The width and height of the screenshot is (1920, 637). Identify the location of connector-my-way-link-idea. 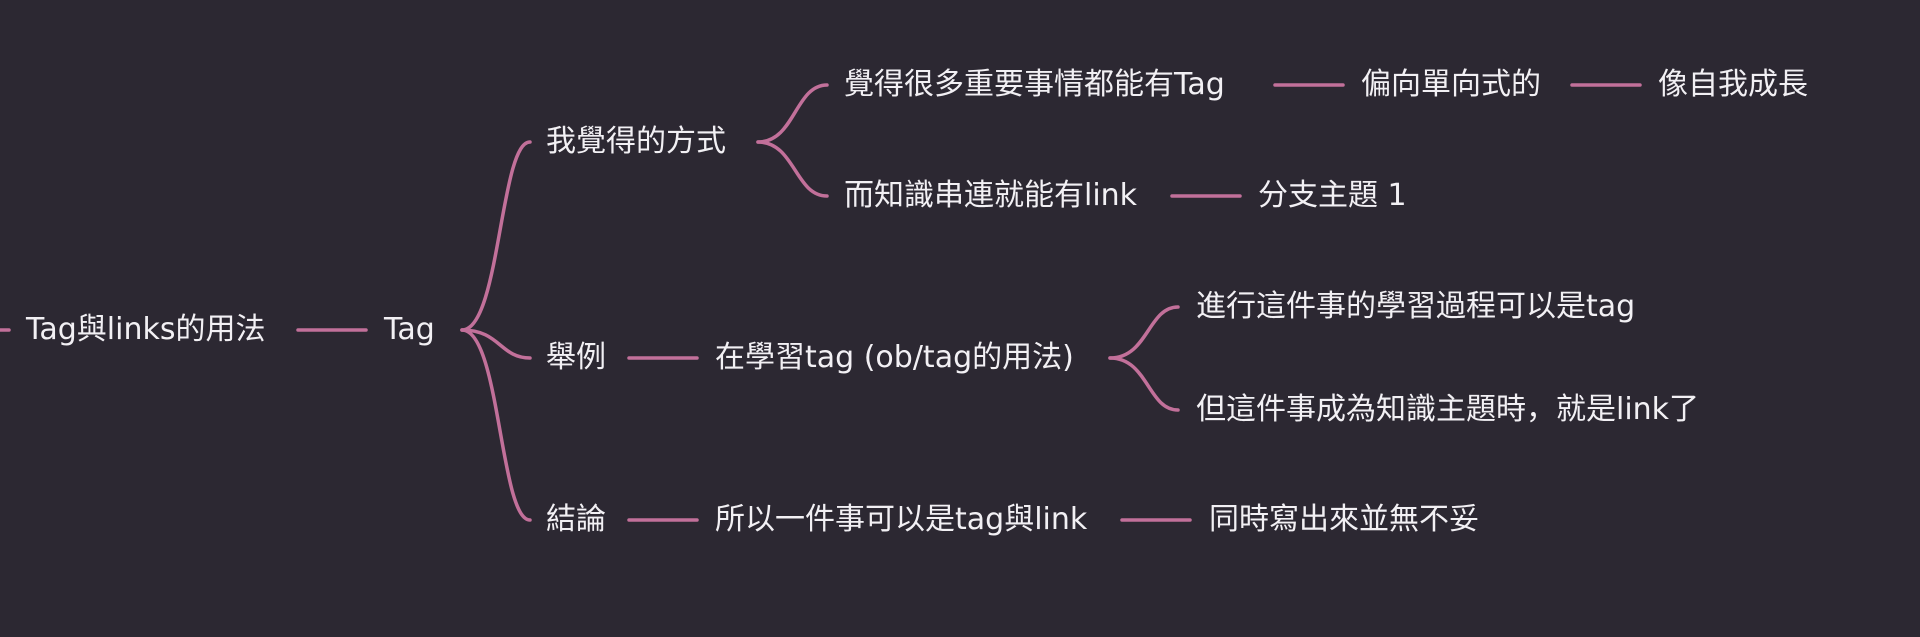
(792, 169).